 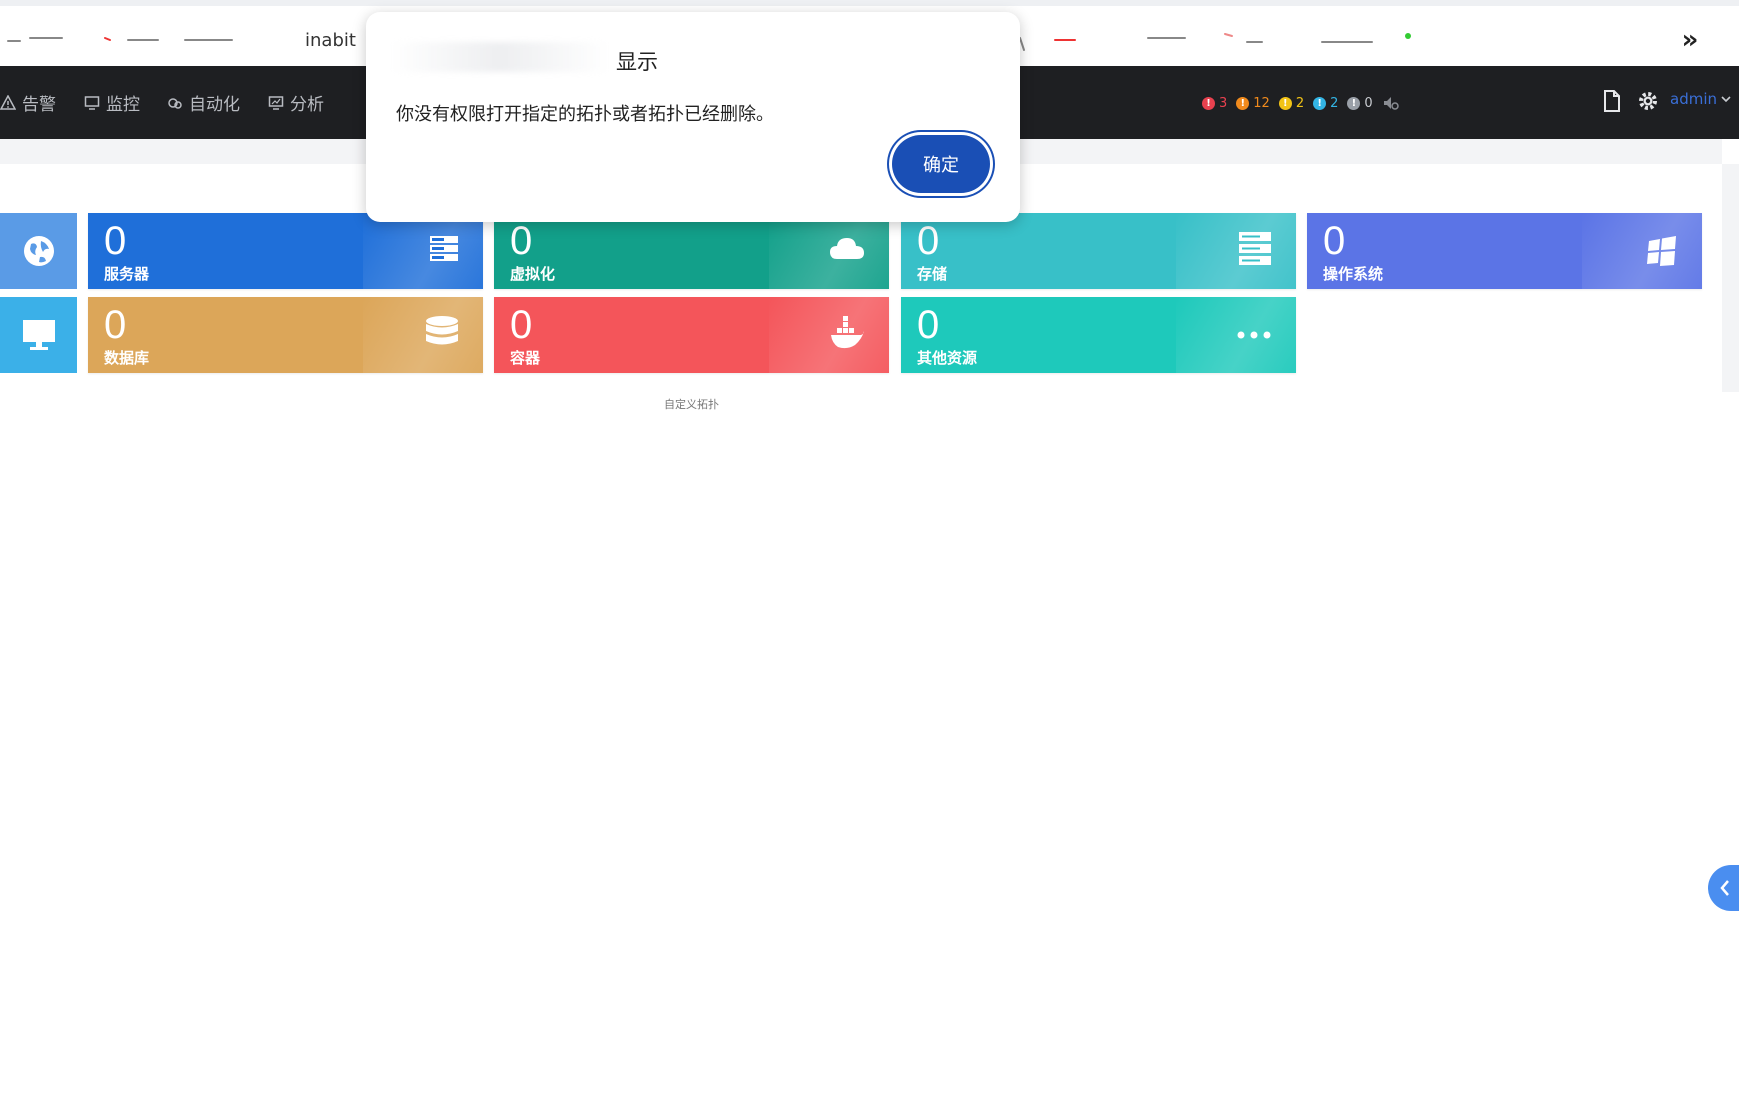 What do you see at coordinates (691, 251) in the screenshot?
I see `virtualization-tile: 0 虚拟化` at bounding box center [691, 251].